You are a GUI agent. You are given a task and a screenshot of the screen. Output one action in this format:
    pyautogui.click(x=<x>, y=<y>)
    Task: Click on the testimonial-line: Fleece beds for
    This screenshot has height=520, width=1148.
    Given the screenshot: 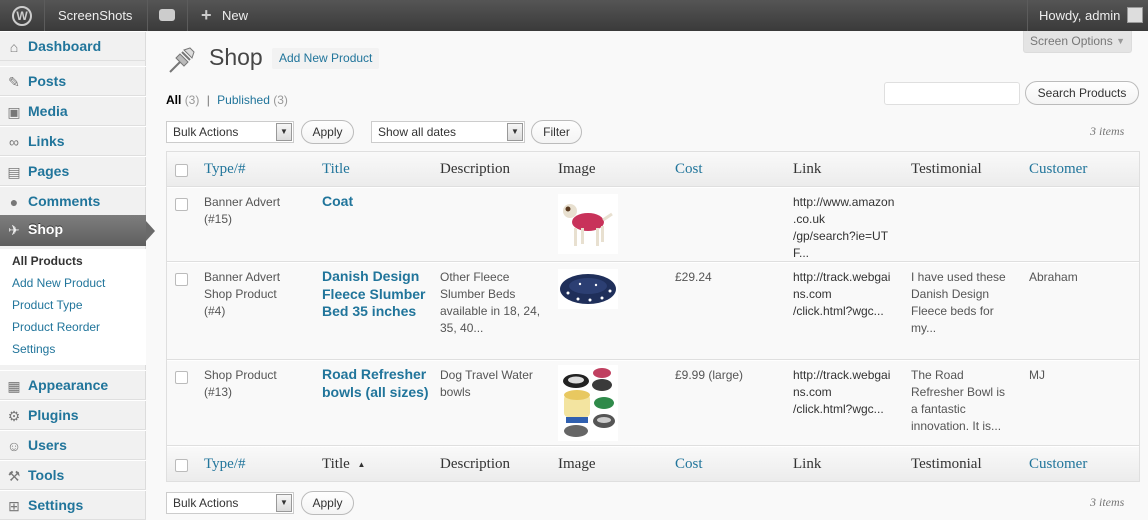 What is the action you would take?
    pyautogui.click(x=952, y=311)
    